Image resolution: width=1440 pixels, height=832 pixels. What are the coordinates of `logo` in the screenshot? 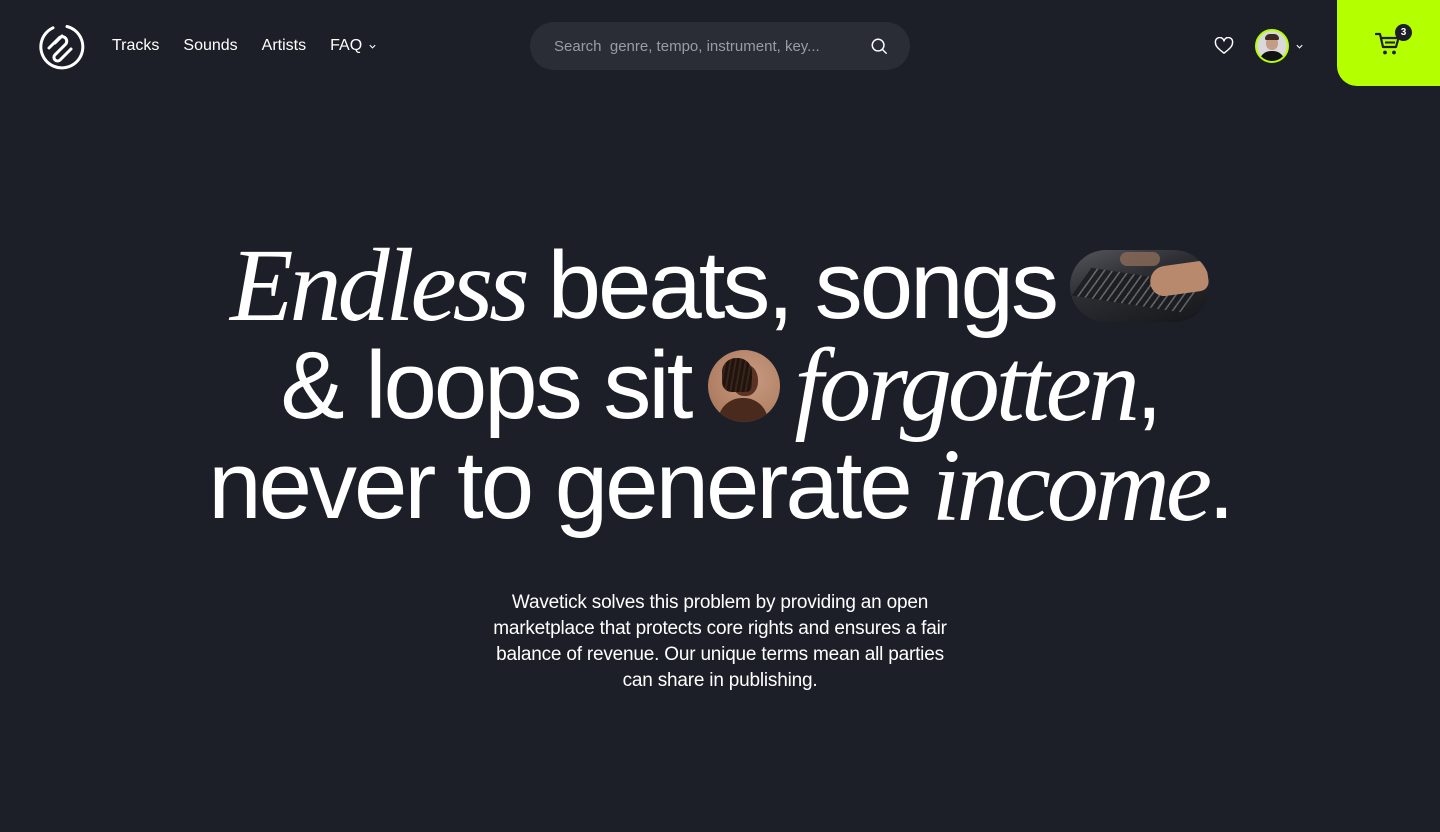 It's located at (60, 47).